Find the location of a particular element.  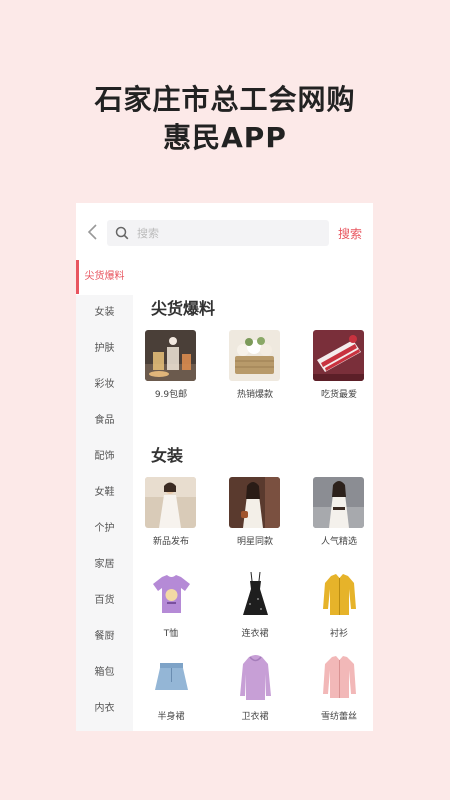

category-cell: T恤 is located at coordinates (171, 604).